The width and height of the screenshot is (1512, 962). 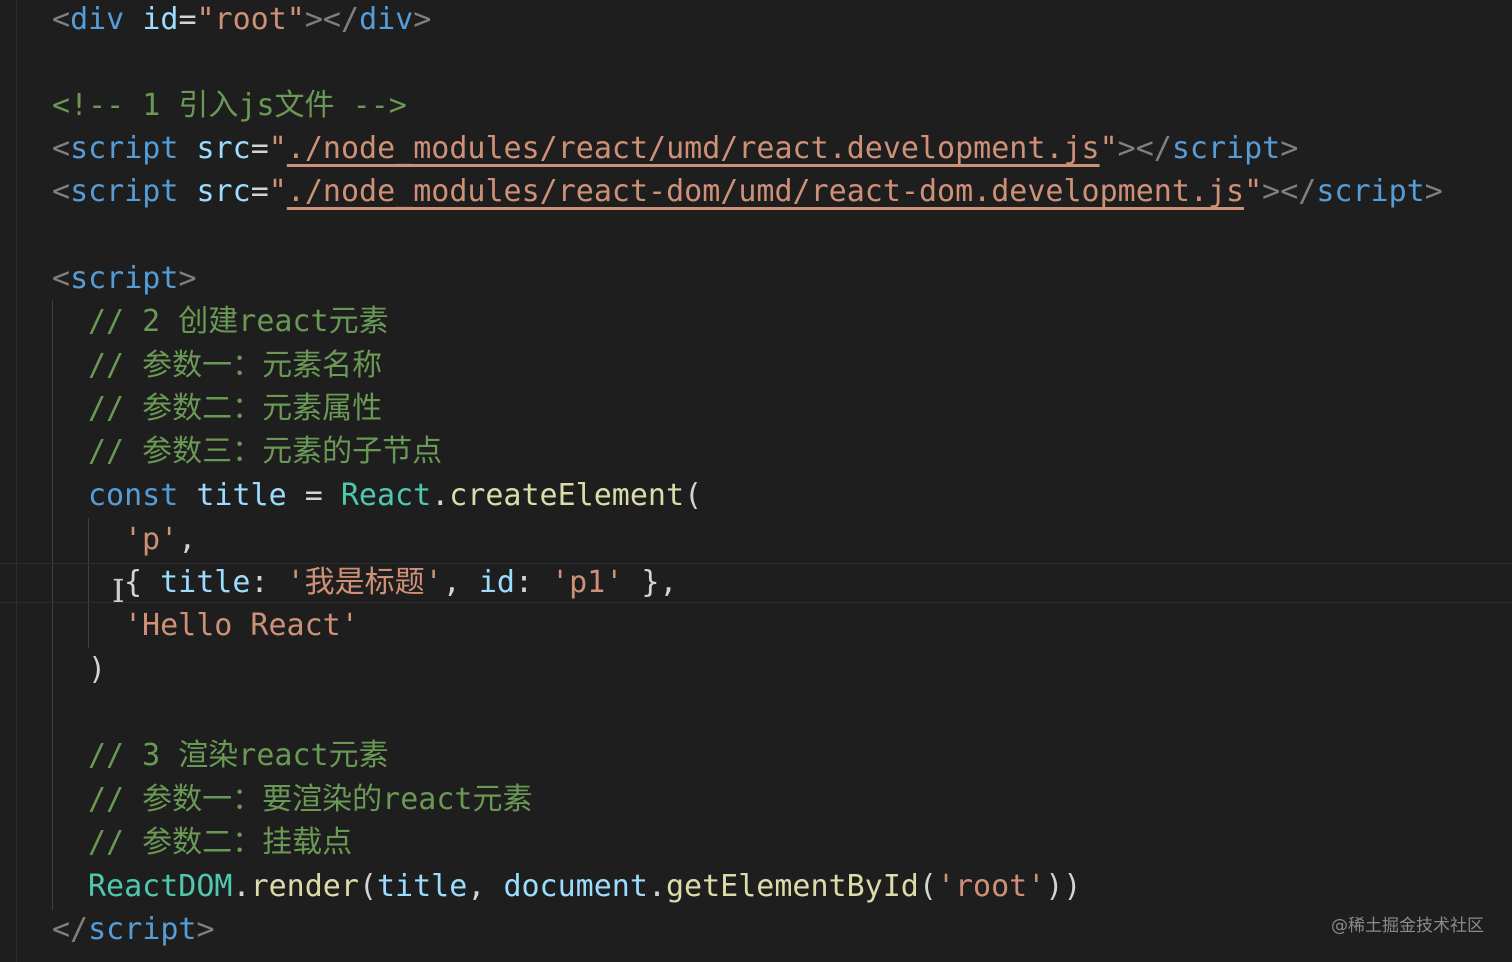 I want to click on code-line-comment: // 参数三：元素的子节点, so click(x=221, y=451).